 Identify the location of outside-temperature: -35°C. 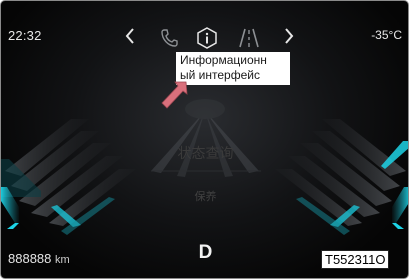
(386, 35).